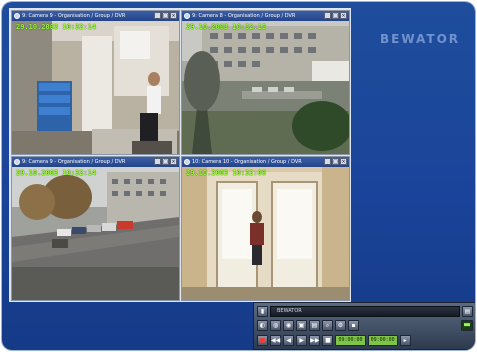 This screenshot has height=352, width=477. What do you see at coordinates (467, 311) in the screenshot?
I see `panel-layout-icon: ▤` at bounding box center [467, 311].